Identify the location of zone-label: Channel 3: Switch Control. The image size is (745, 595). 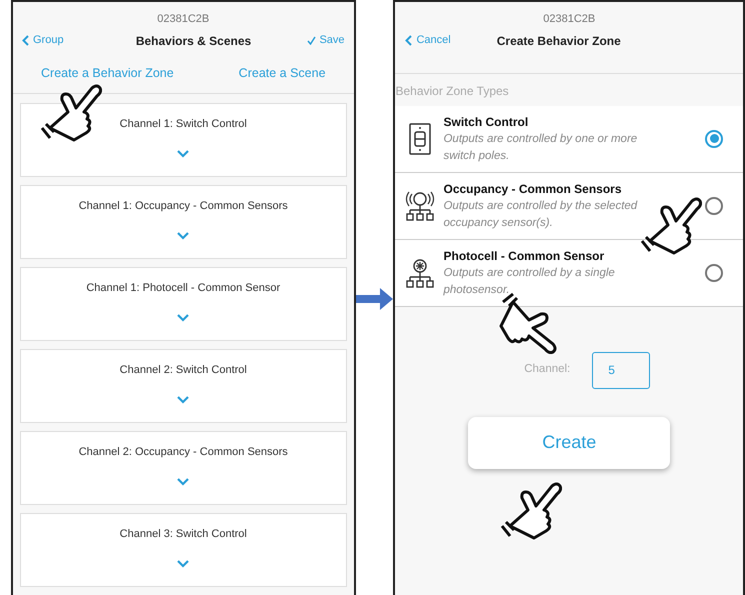
(183, 534).